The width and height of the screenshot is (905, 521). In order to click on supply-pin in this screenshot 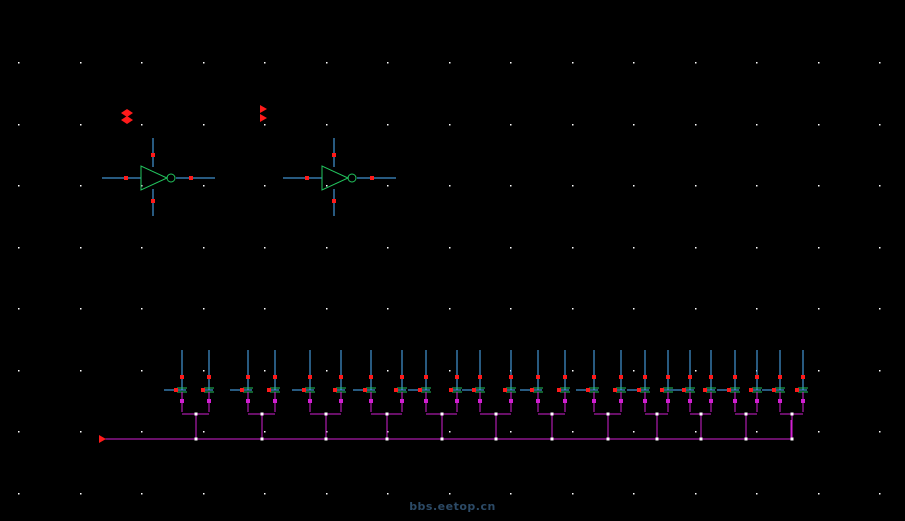, I will do `click(153, 155)`.